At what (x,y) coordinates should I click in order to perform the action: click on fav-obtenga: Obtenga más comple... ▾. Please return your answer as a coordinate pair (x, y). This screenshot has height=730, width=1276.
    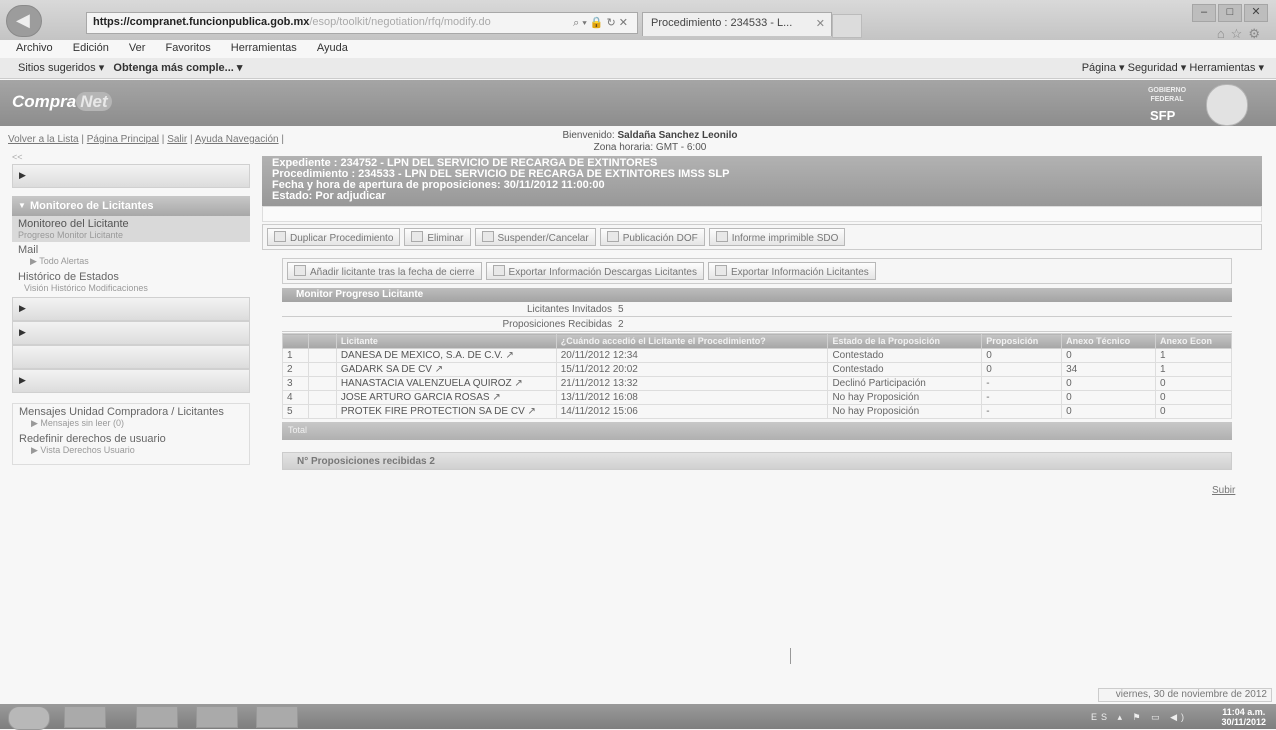
    Looking at the image, I should click on (177, 68).